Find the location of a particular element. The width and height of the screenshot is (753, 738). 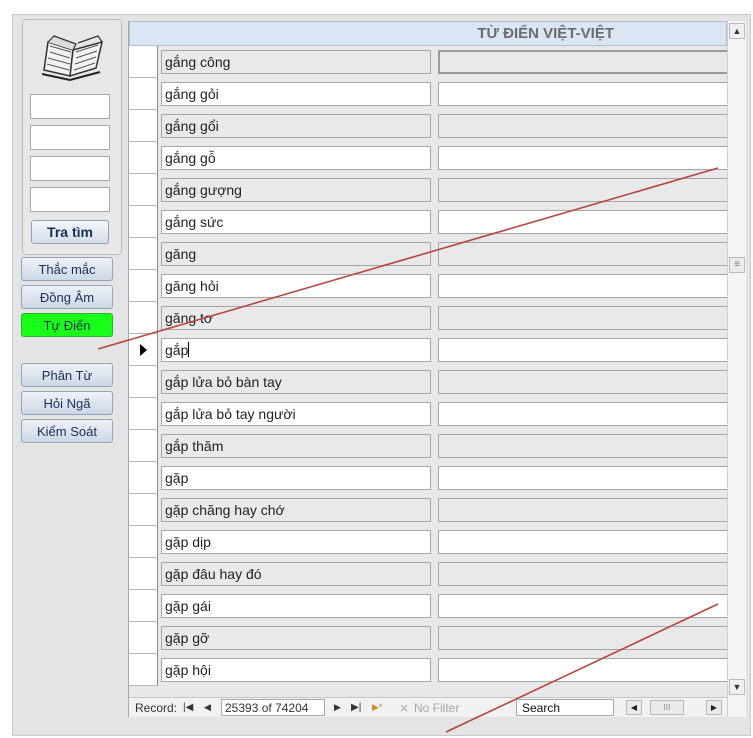

new-record-icon: ▶* is located at coordinates (377, 707).